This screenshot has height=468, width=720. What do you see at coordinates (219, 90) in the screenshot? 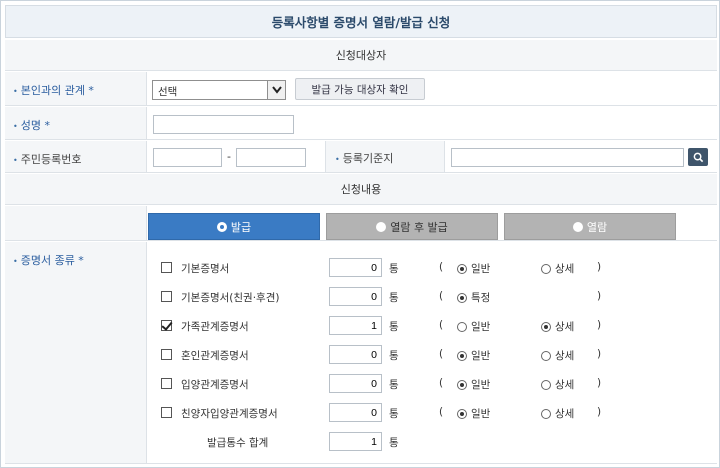
I see `relation-select: 선택` at bounding box center [219, 90].